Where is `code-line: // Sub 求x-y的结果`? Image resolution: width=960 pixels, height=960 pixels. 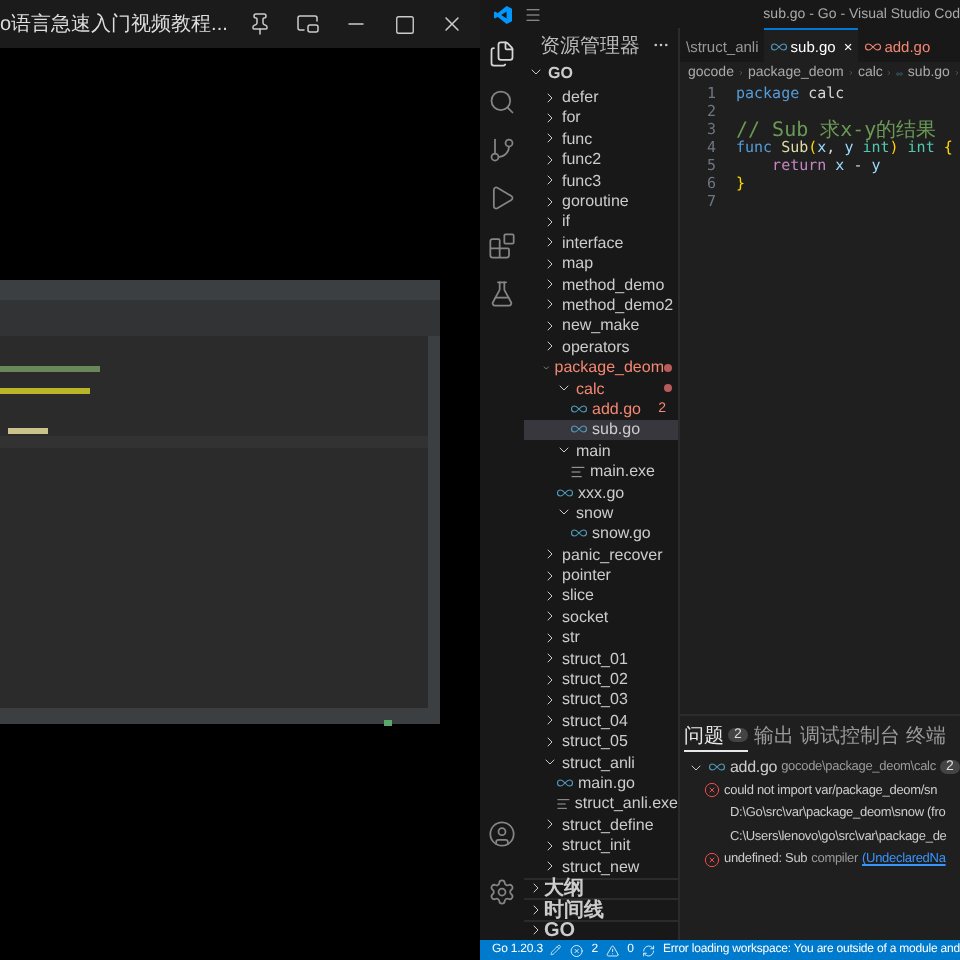 code-line: // Sub 求x-y的结果 is located at coordinates (836, 129).